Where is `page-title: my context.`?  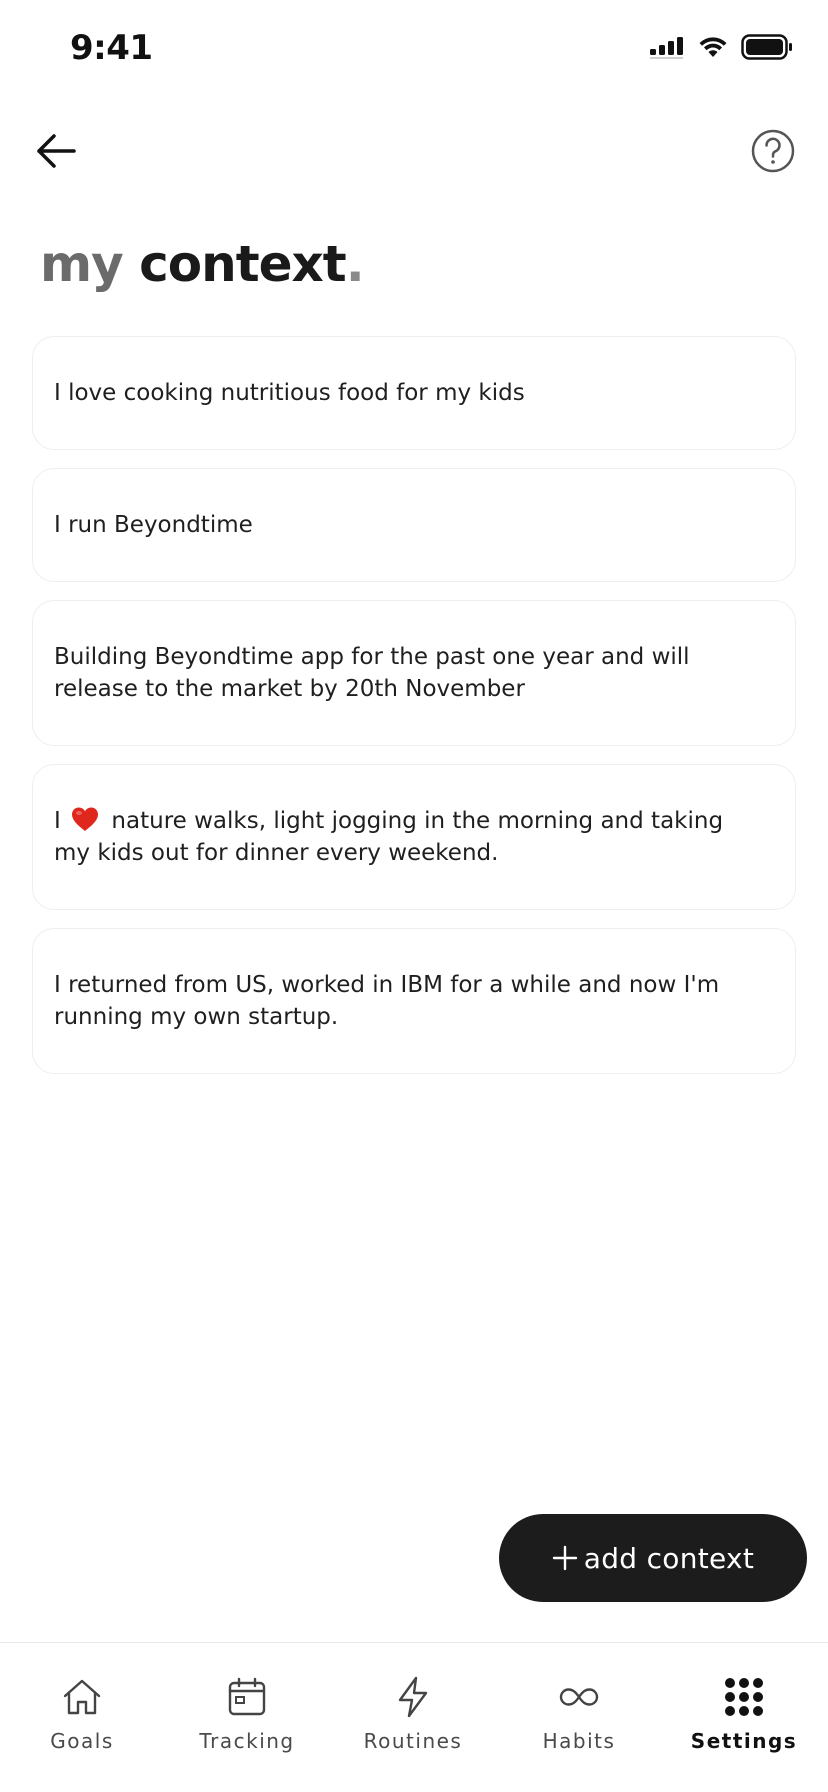 page-title: my context. is located at coordinates (202, 264).